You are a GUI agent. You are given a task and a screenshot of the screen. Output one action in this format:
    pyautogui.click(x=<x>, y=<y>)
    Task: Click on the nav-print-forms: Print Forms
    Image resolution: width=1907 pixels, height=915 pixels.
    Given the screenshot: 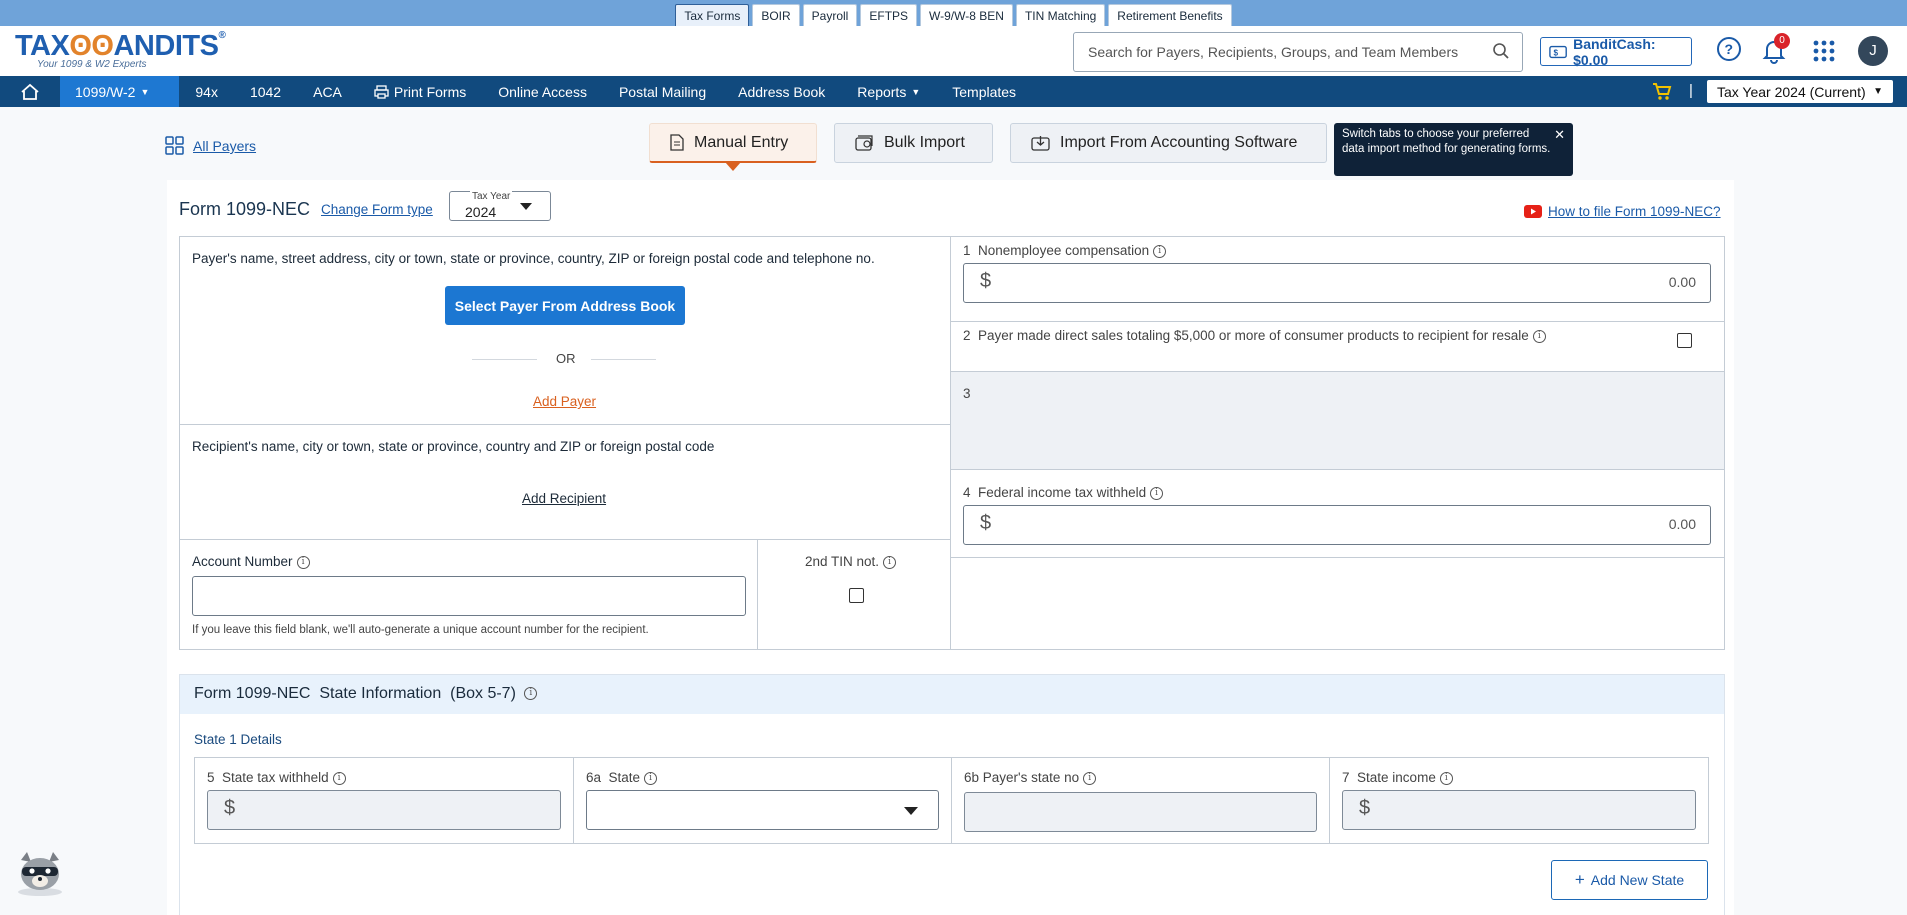 What is the action you would take?
    pyautogui.click(x=420, y=91)
    